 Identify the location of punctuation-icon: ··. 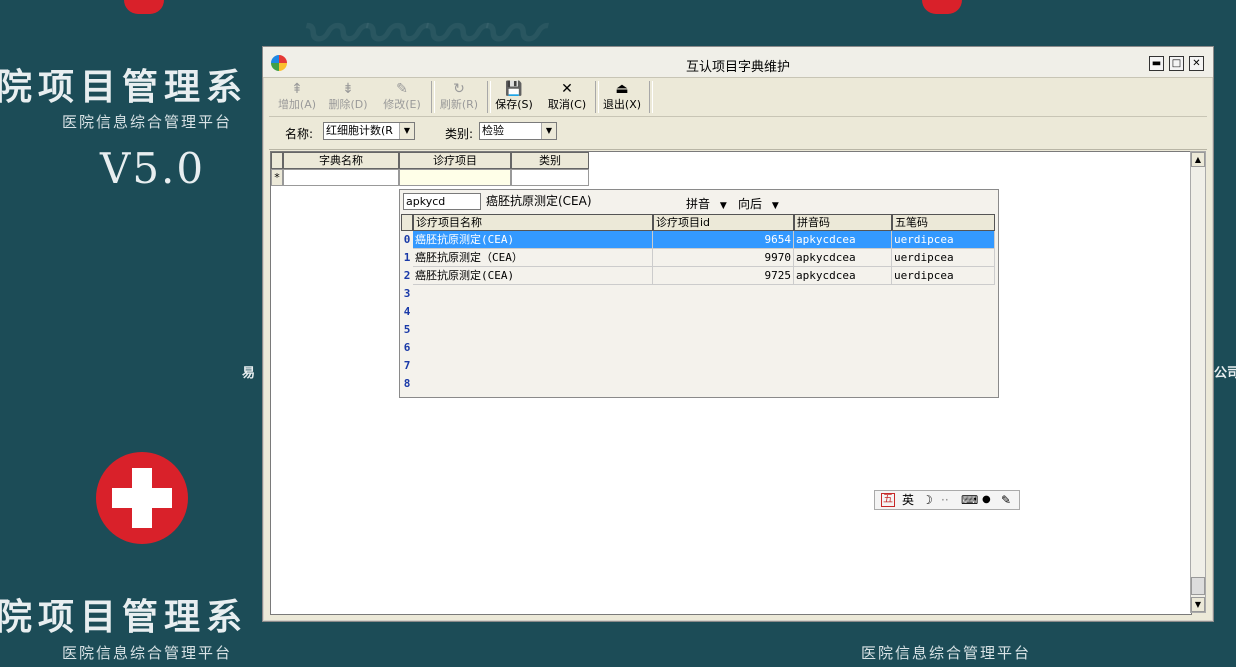
(945, 500).